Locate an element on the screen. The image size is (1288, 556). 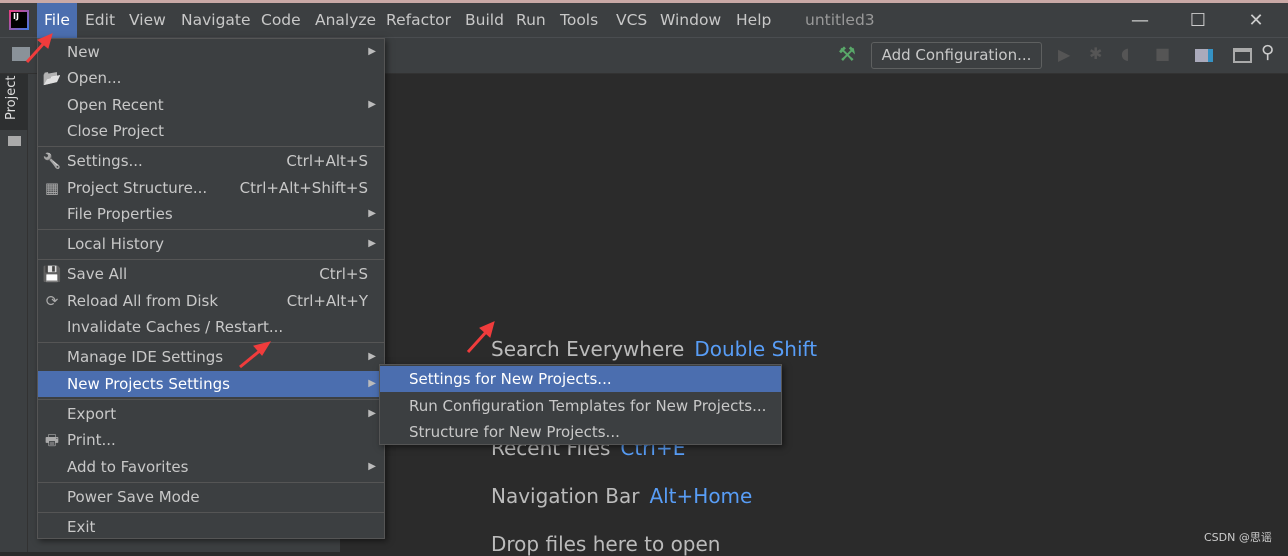
annotation-arrow-file is located at coordinates (36, 52).